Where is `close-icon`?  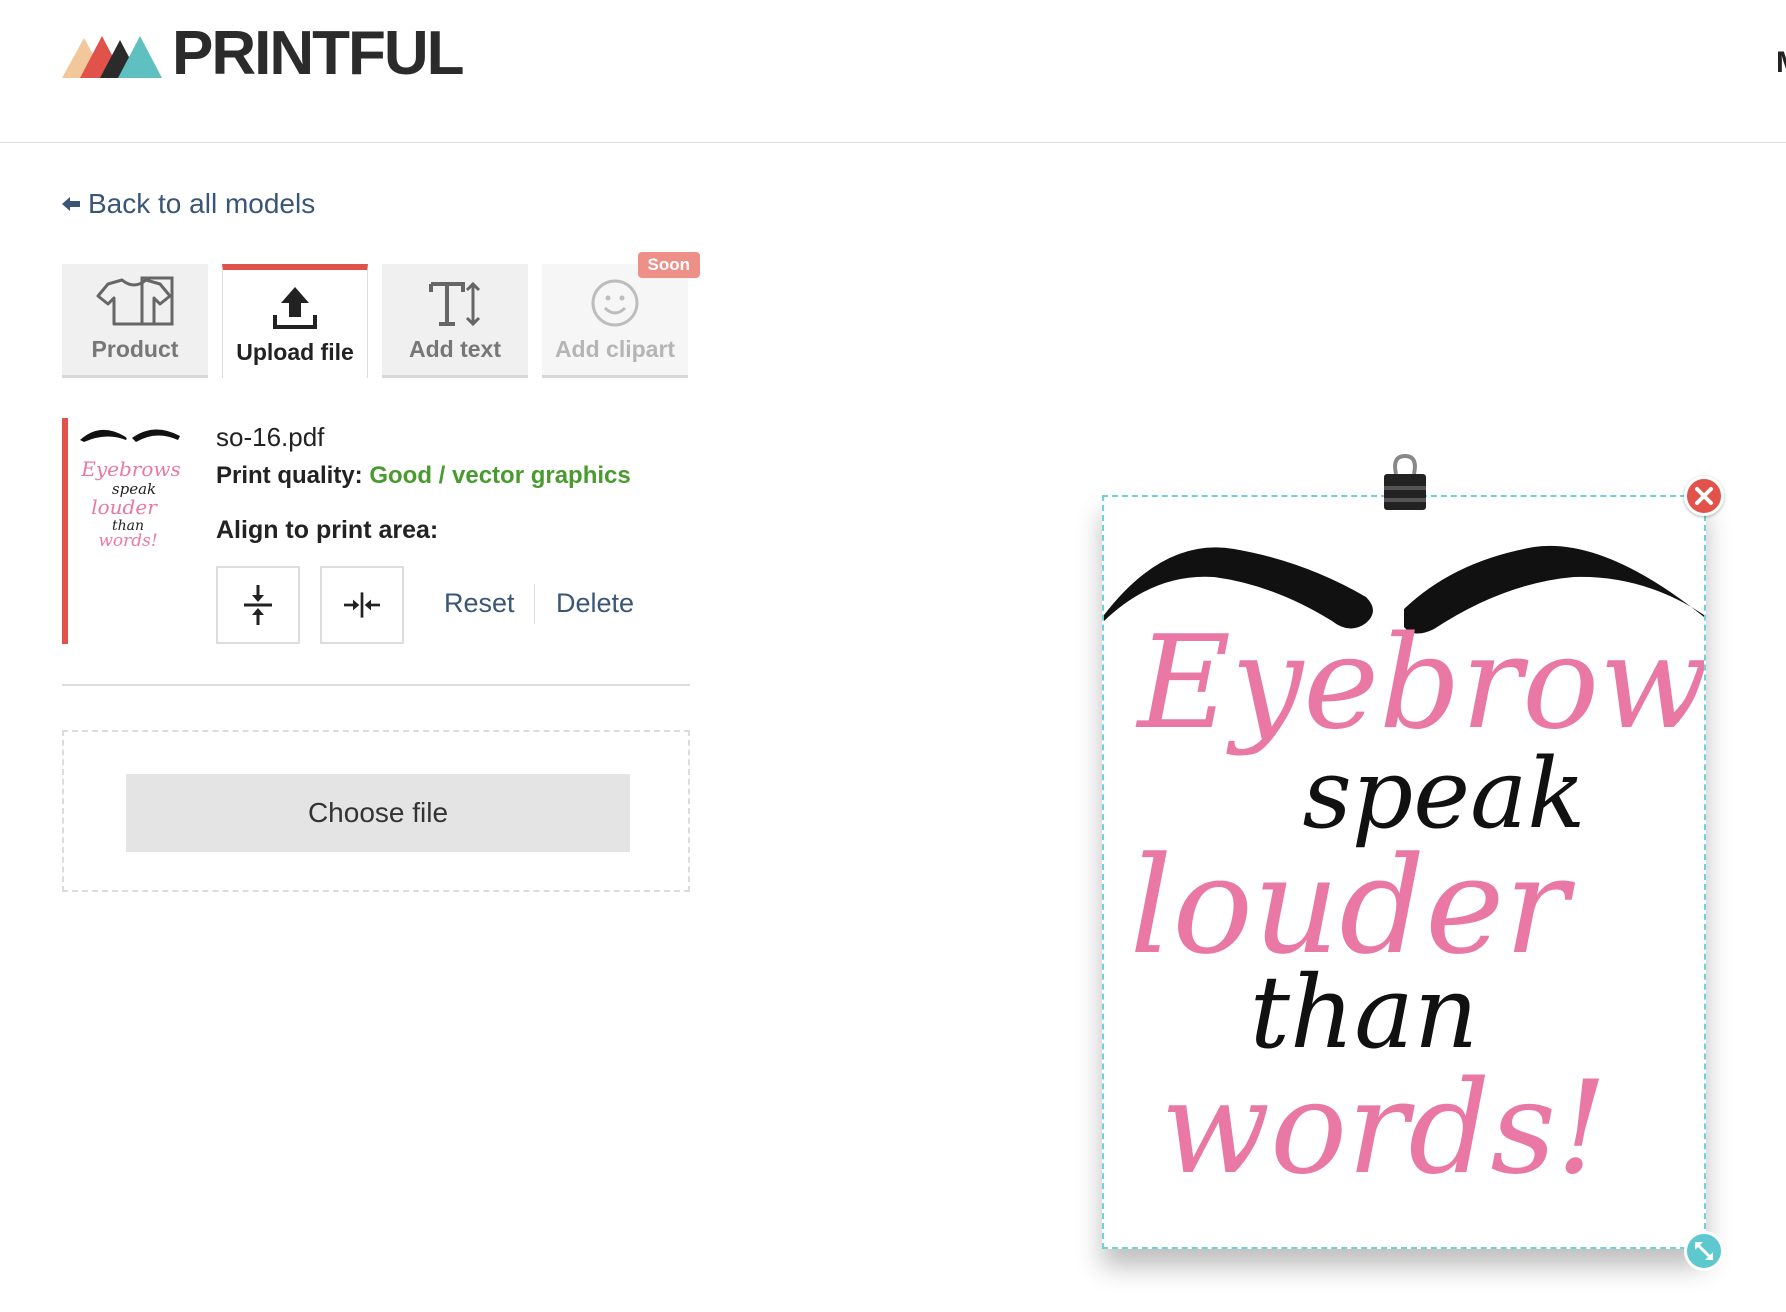
close-icon is located at coordinates (1704, 496).